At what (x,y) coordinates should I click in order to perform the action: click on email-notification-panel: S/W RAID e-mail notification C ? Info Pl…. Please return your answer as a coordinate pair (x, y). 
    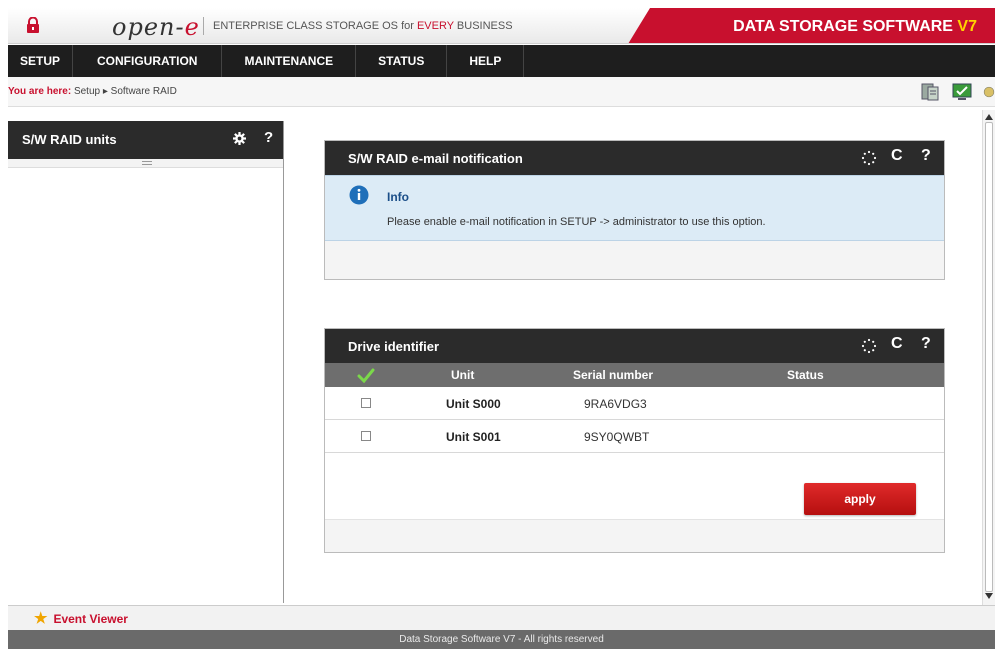
    Looking at the image, I should click on (634, 210).